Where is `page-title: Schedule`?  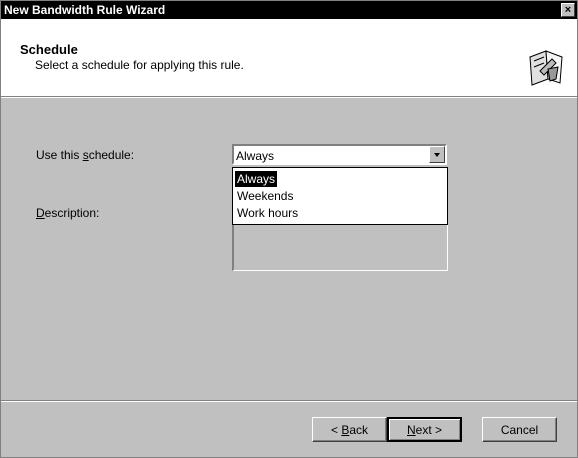
page-title: Schedule is located at coordinates (49, 49).